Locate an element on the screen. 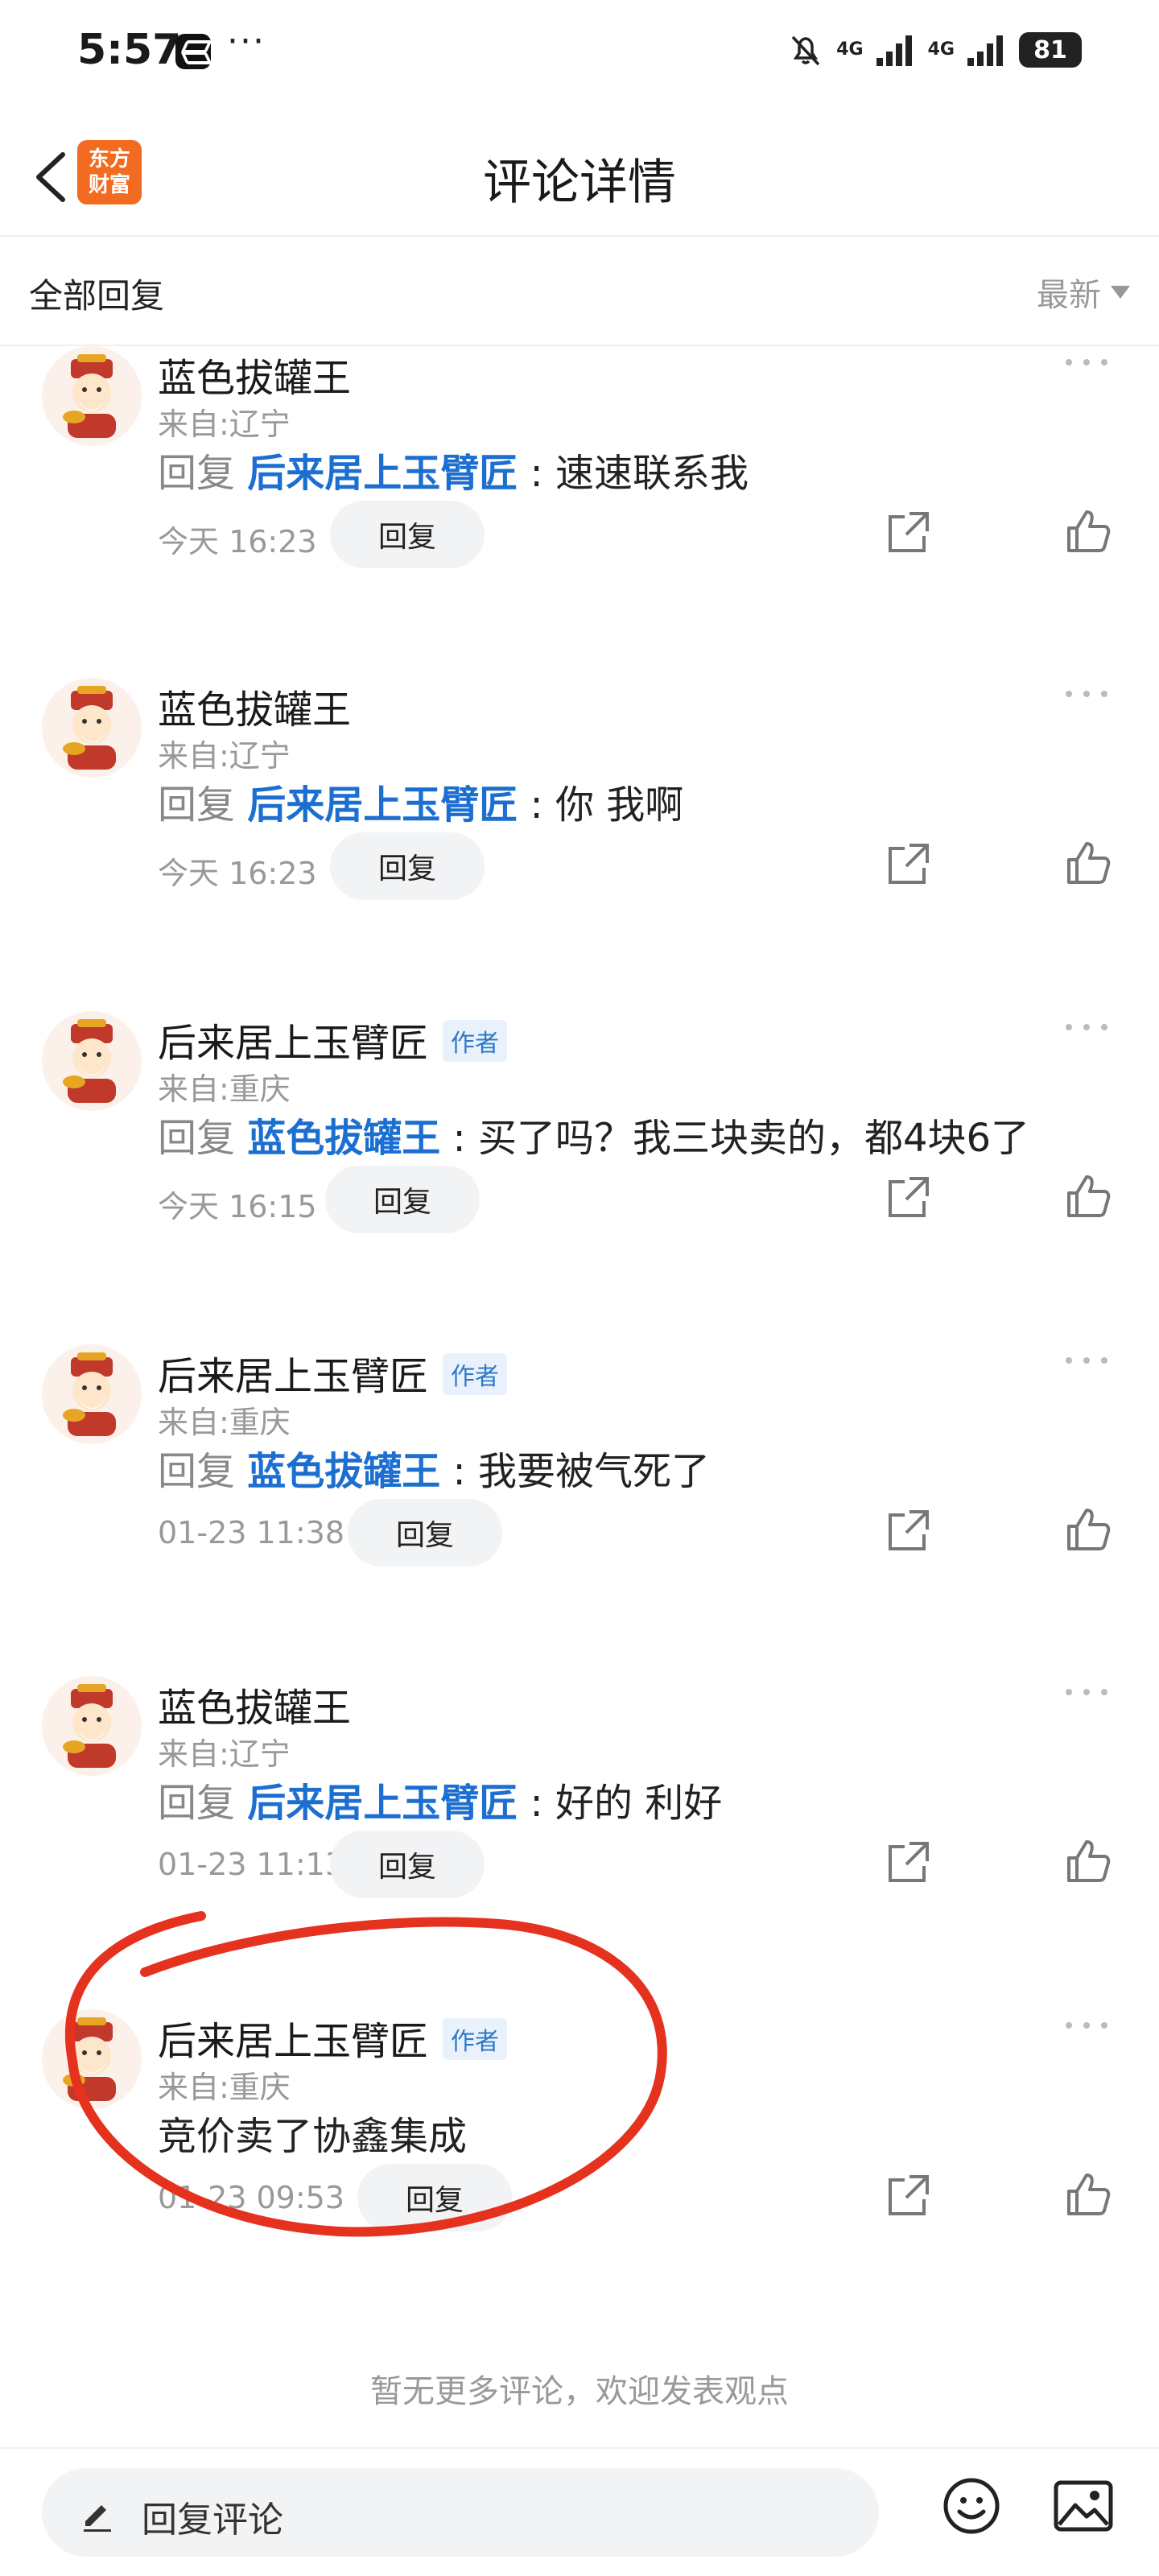  status-time: 5:57 is located at coordinates (129, 50).